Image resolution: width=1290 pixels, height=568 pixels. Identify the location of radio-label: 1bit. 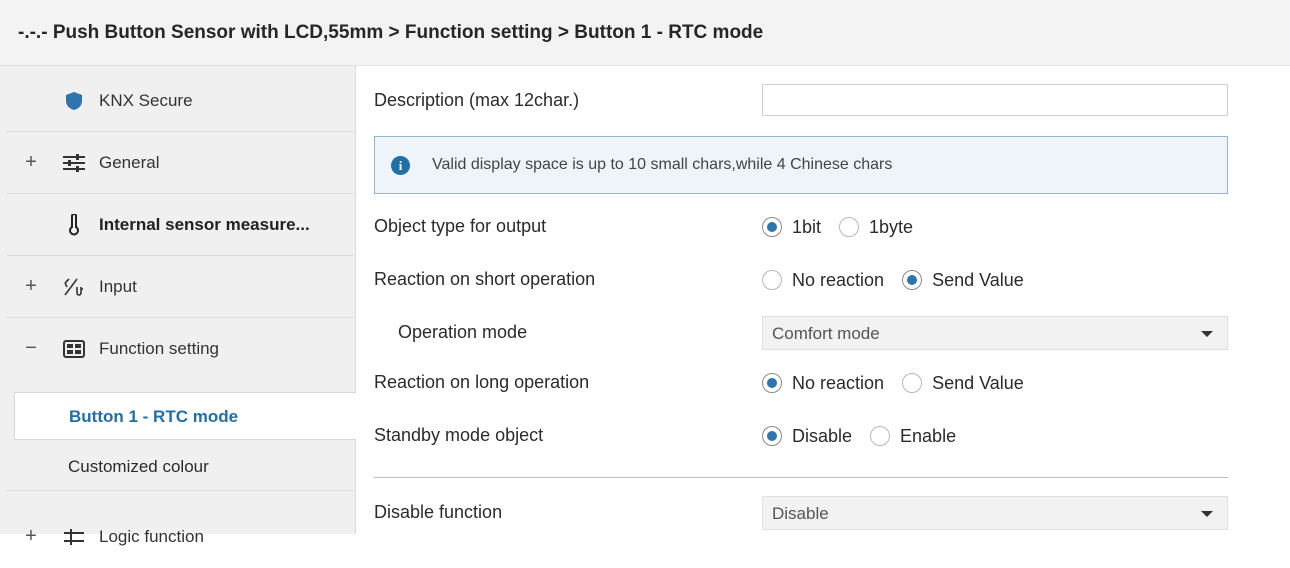
(807, 226).